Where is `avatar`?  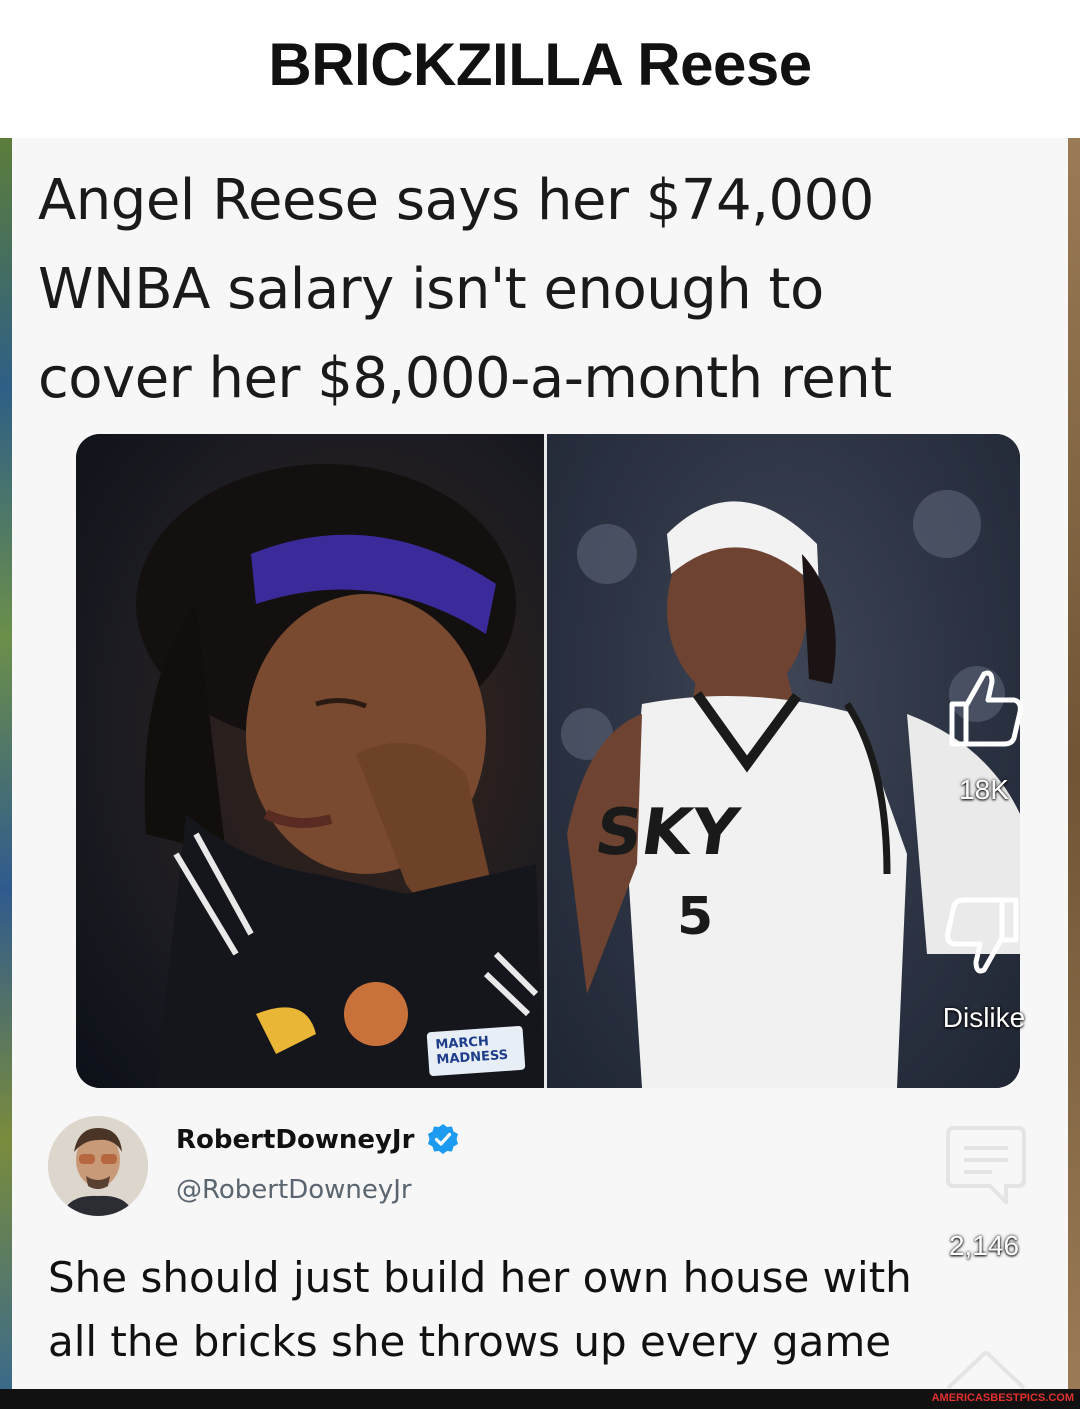 avatar is located at coordinates (98, 1166).